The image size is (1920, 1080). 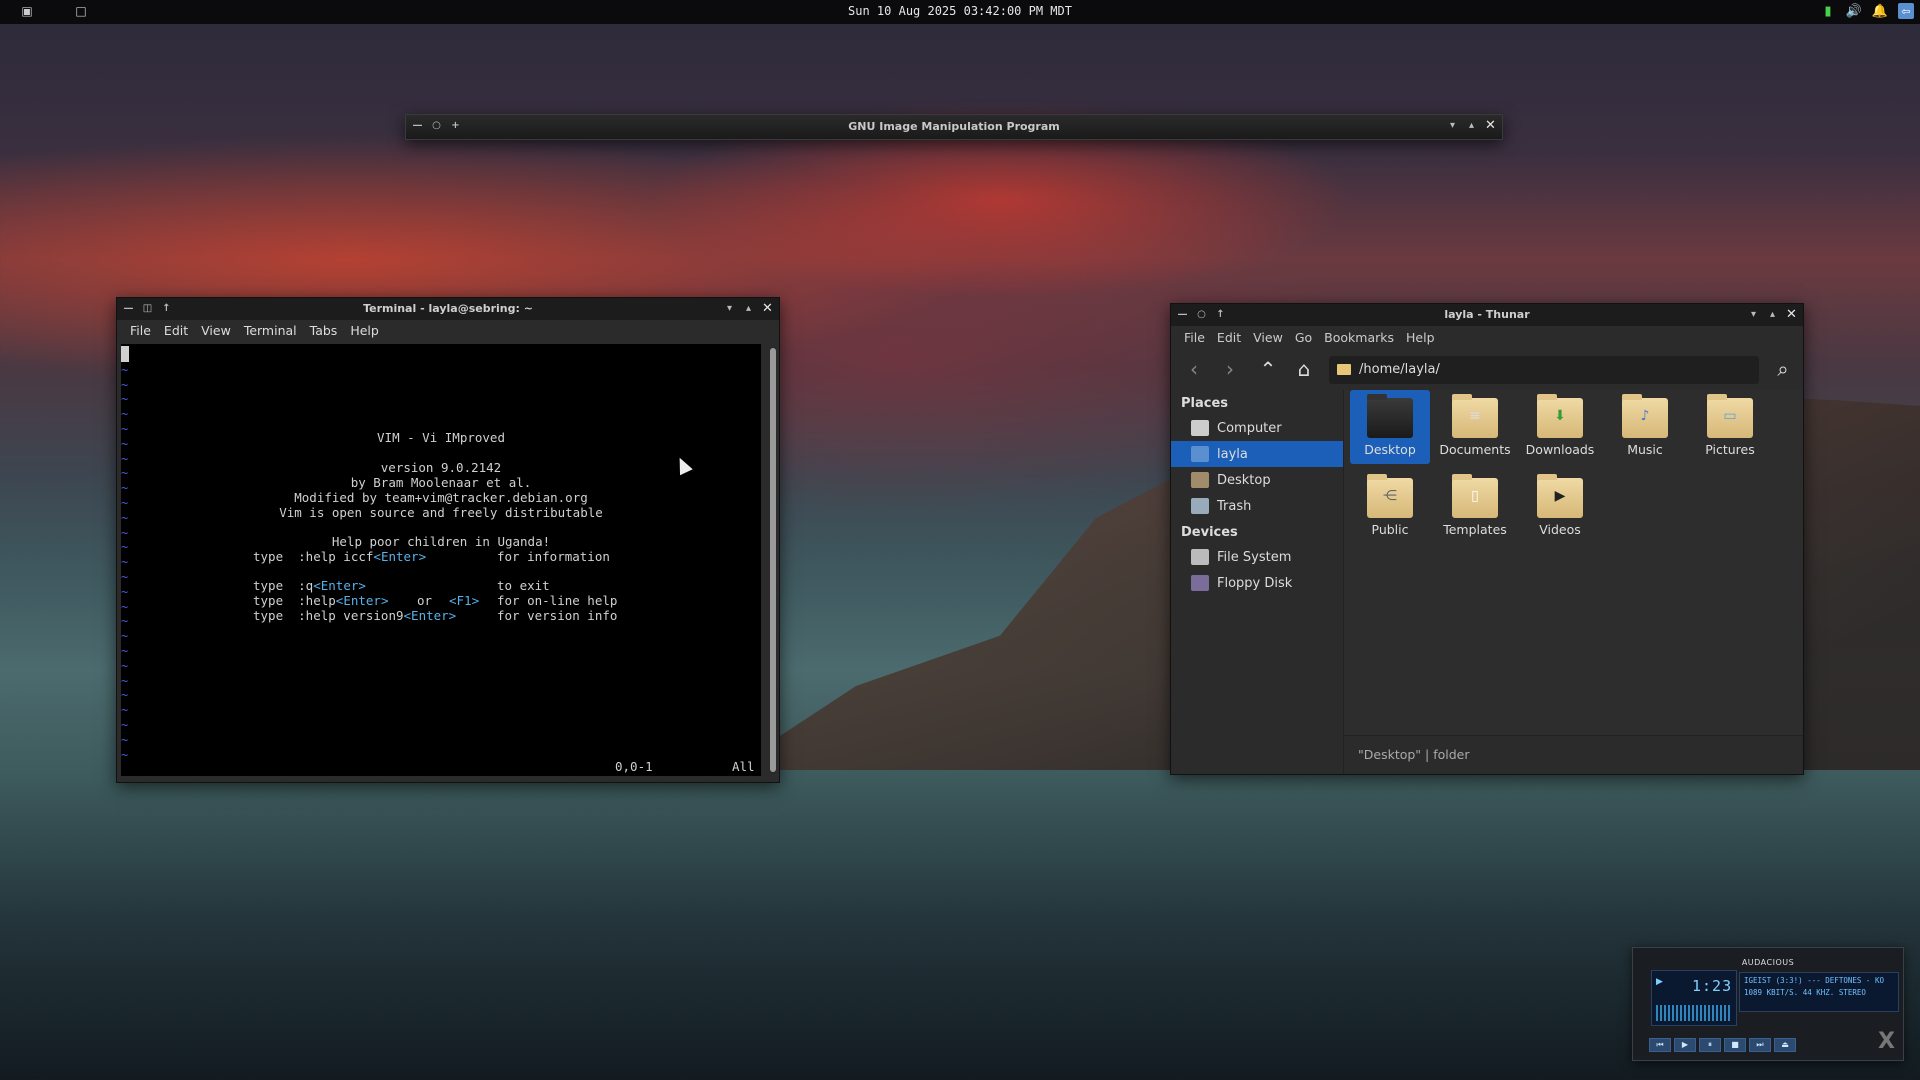 What do you see at coordinates (1645, 427) in the screenshot?
I see `folder-music: ♪ Music` at bounding box center [1645, 427].